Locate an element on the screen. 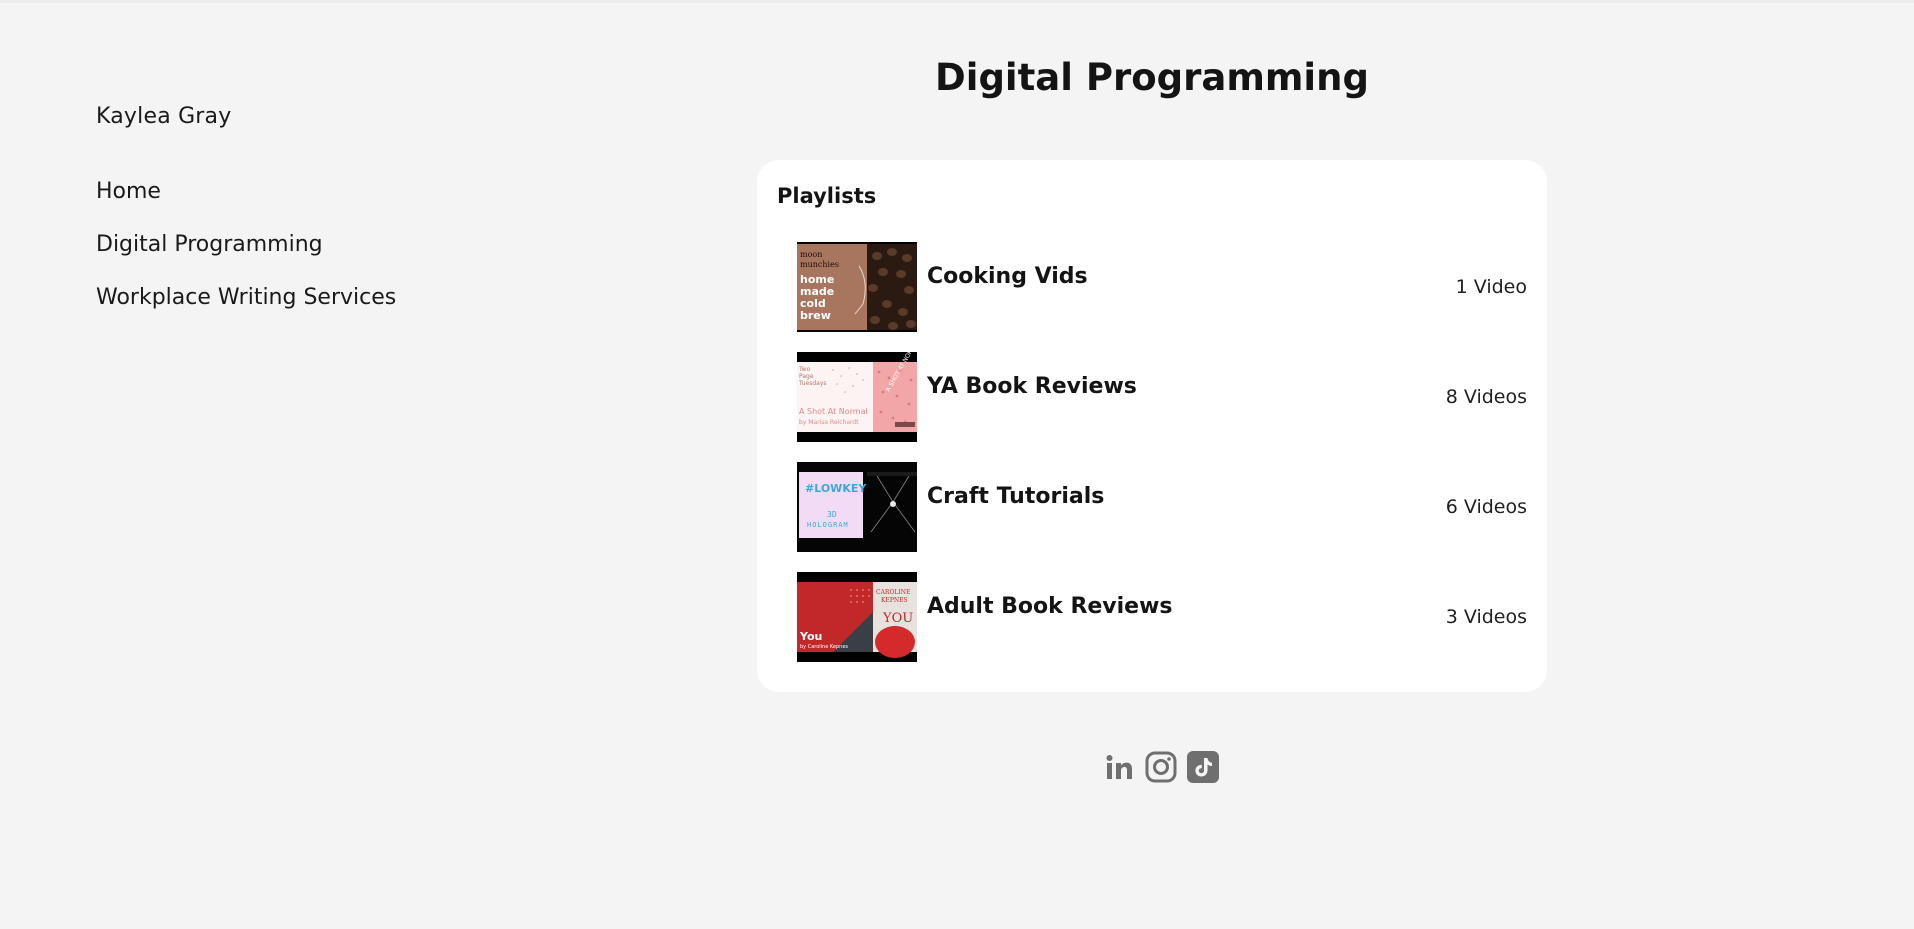 This screenshot has height=929, width=1914. playlist-video-count: 3 Videos is located at coordinates (1486, 617).